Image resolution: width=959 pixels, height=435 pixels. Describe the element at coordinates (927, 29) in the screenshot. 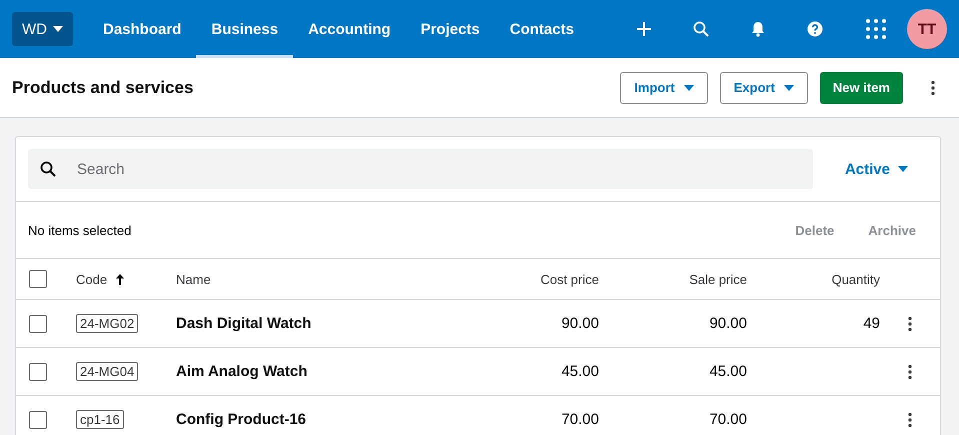

I see `user-avatar: TT` at that location.